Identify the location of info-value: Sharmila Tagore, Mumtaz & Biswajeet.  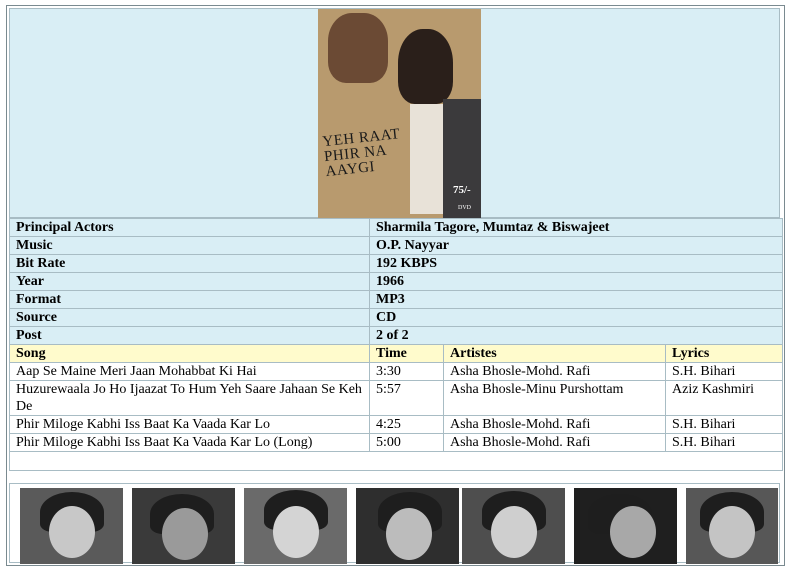
(576, 227).